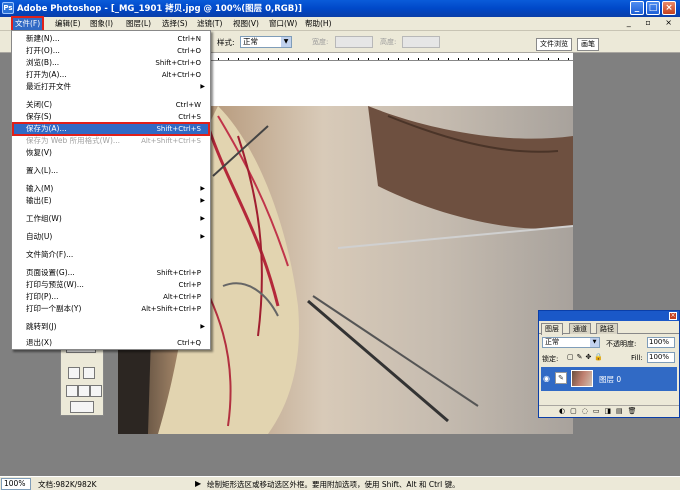 This screenshot has height=490, width=680. Describe the element at coordinates (84, 391) in the screenshot. I see `screen-mode-full-menu-icon` at that location.